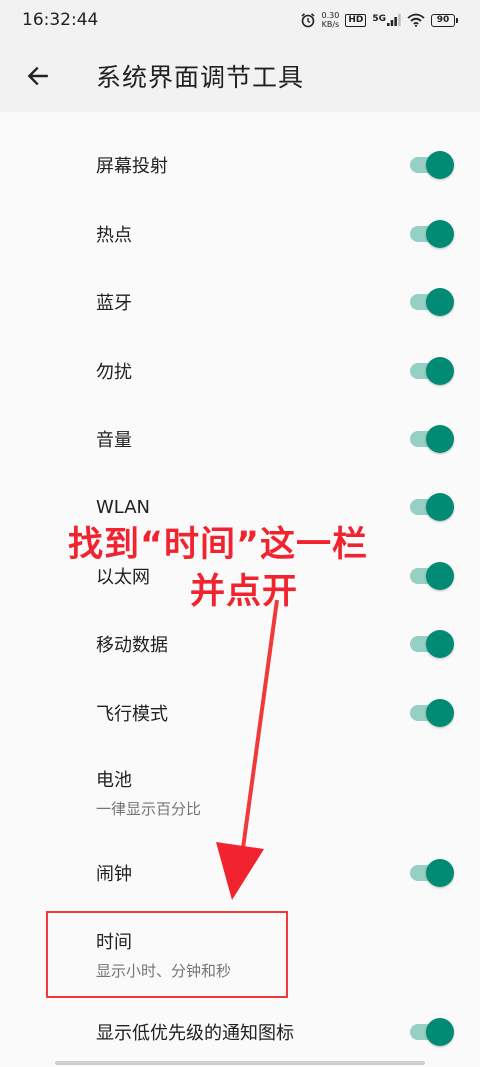  What do you see at coordinates (244, 592) in the screenshot?
I see `annotation-line-2: 并点开` at bounding box center [244, 592].